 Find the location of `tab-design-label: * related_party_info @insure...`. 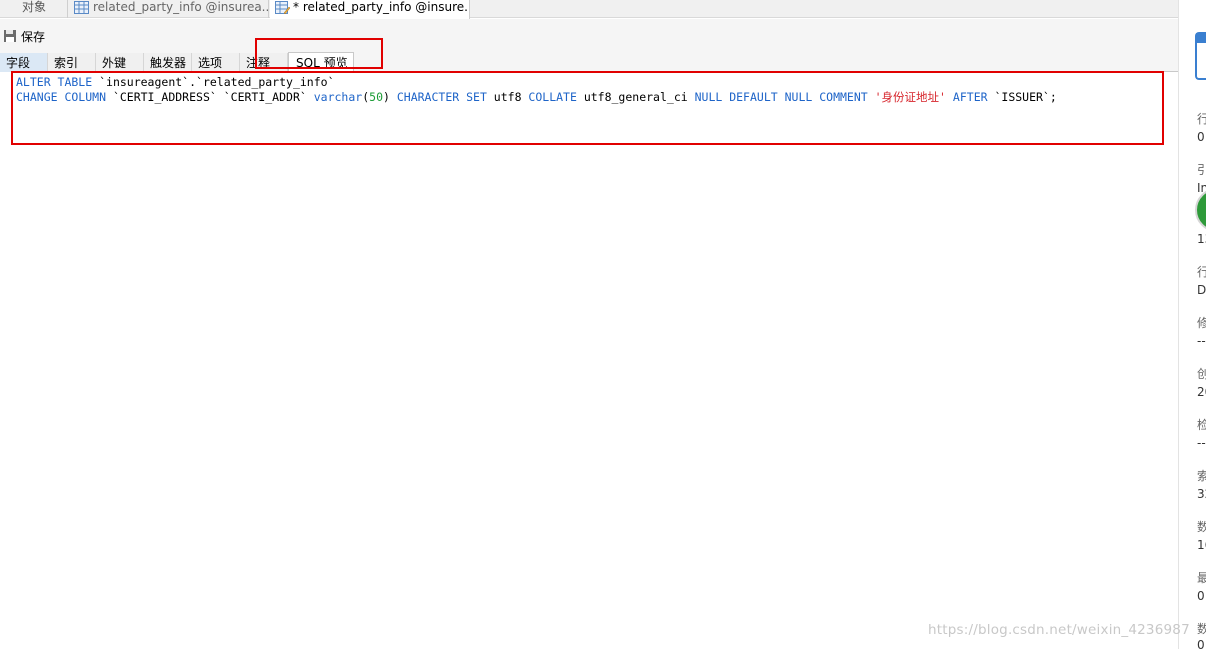

tab-design-label: * related_party_info @insure... is located at coordinates (381, 7).